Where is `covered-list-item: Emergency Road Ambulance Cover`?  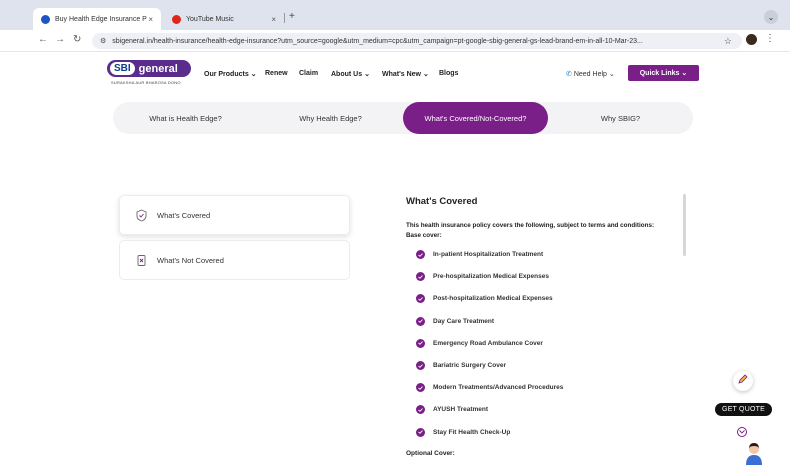
covered-list-item: Emergency Road Ambulance Cover is located at coordinates (479, 343).